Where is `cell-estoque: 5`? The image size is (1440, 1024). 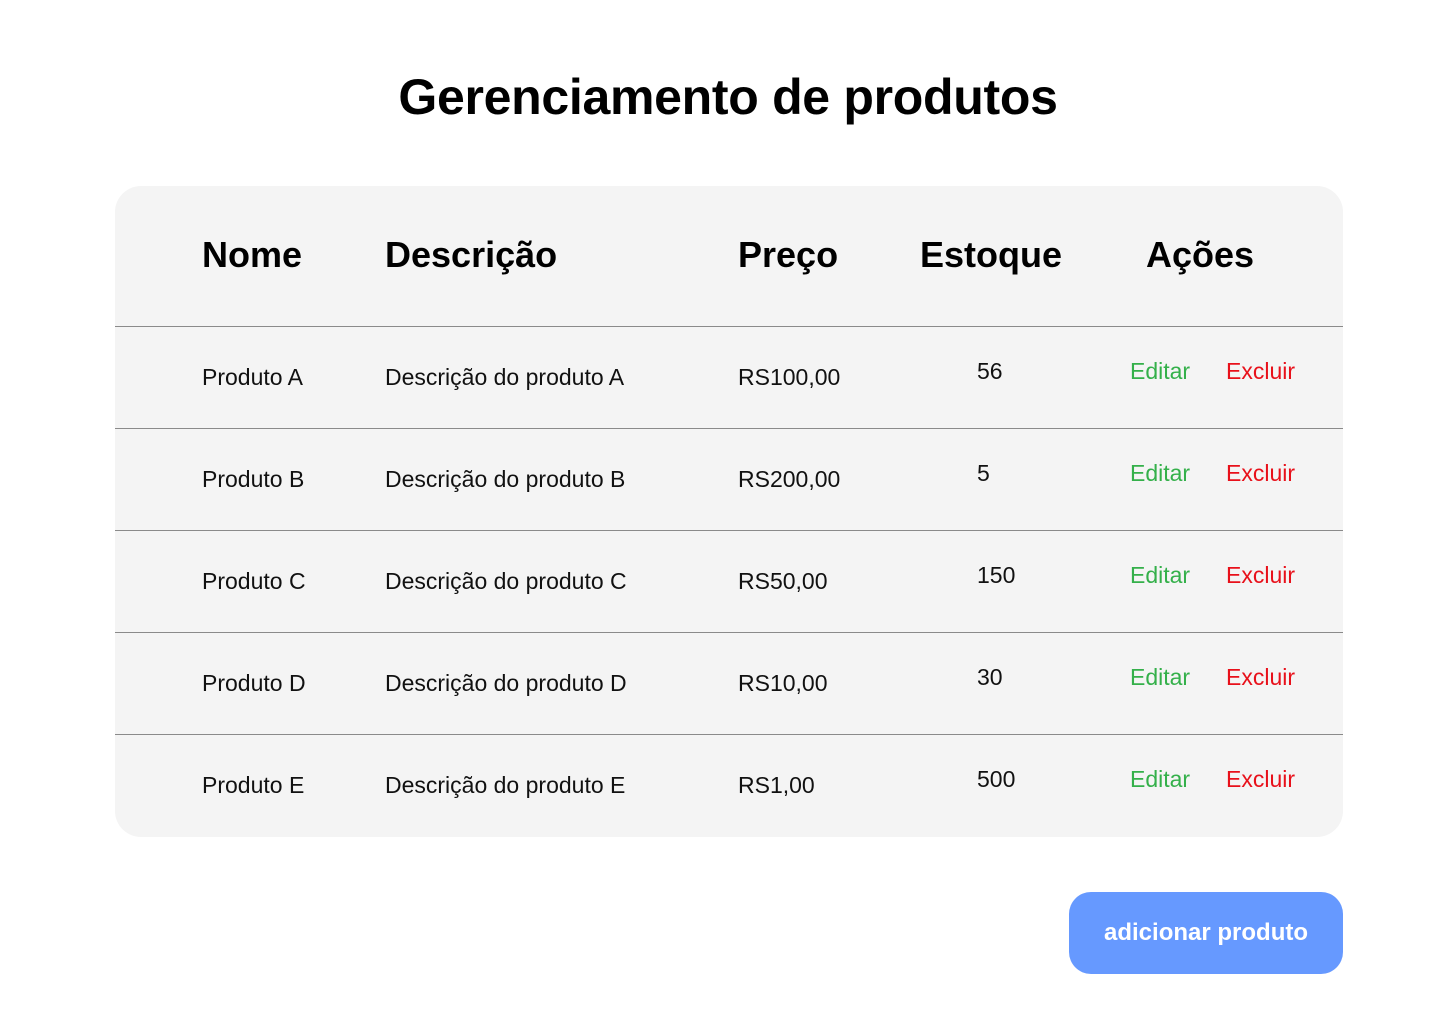 cell-estoque: 5 is located at coordinates (983, 473).